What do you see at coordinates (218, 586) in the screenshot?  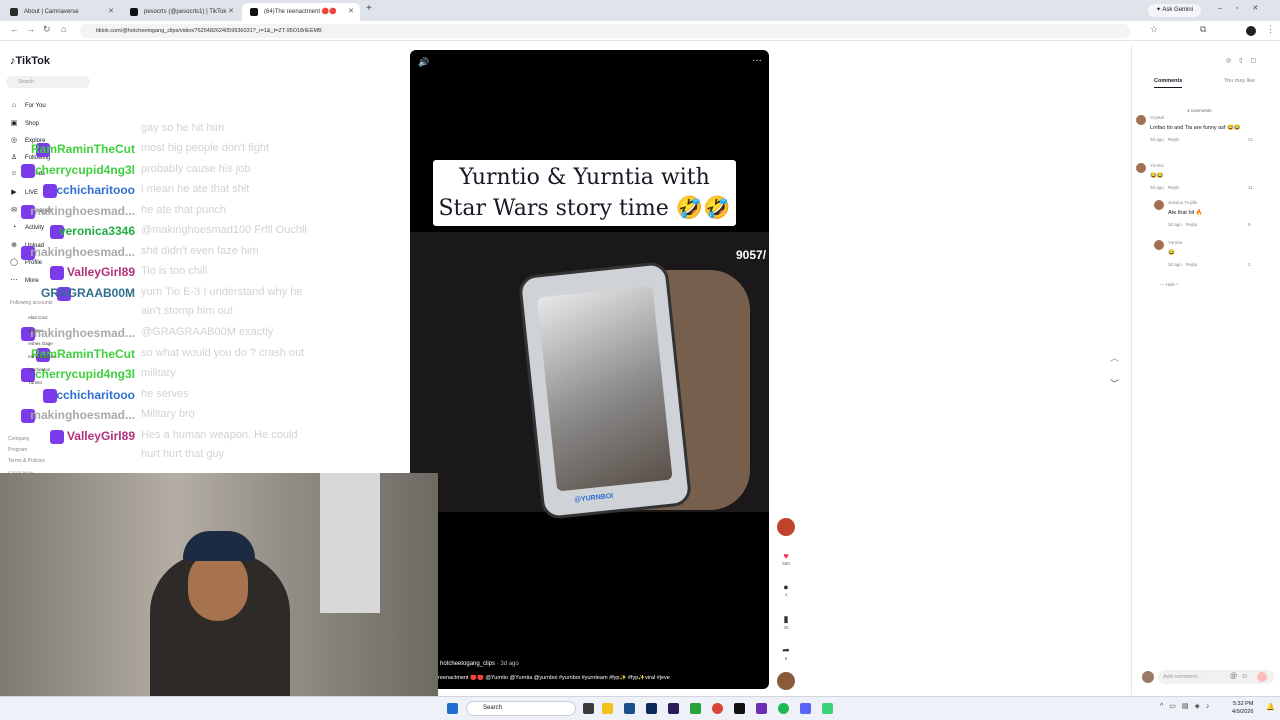 I see `streamer-face-image` at bounding box center [218, 586].